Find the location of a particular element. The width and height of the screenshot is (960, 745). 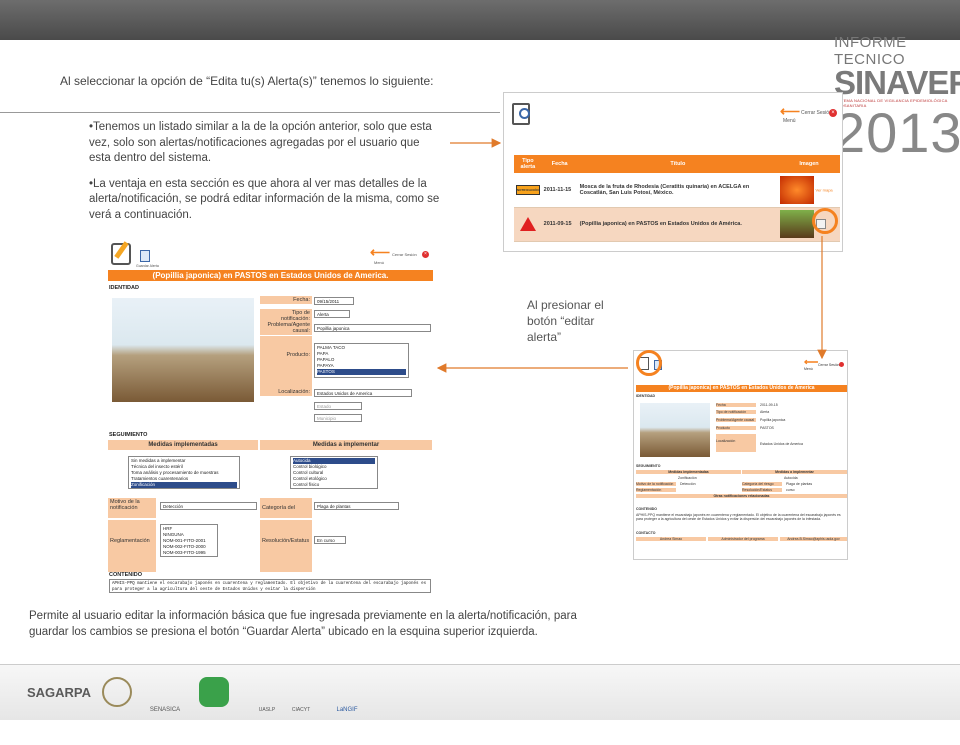

sagarpa-logo: SAGARPA is located at coordinates (59, 692).